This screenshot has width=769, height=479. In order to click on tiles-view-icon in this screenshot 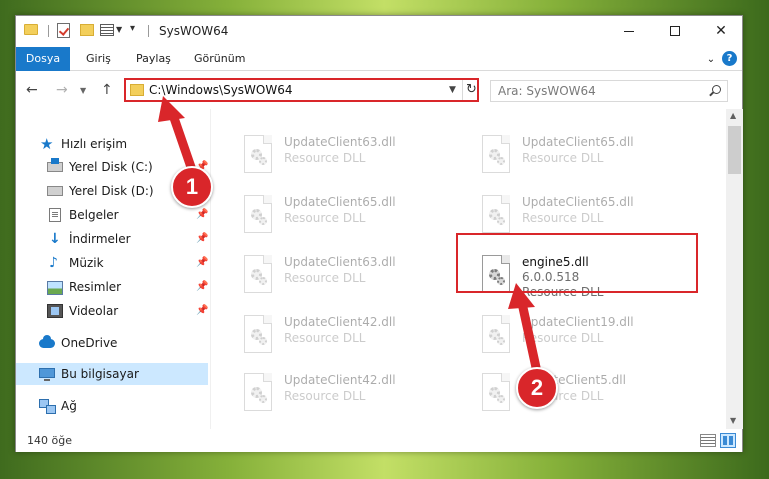, I will do `click(728, 440)`.